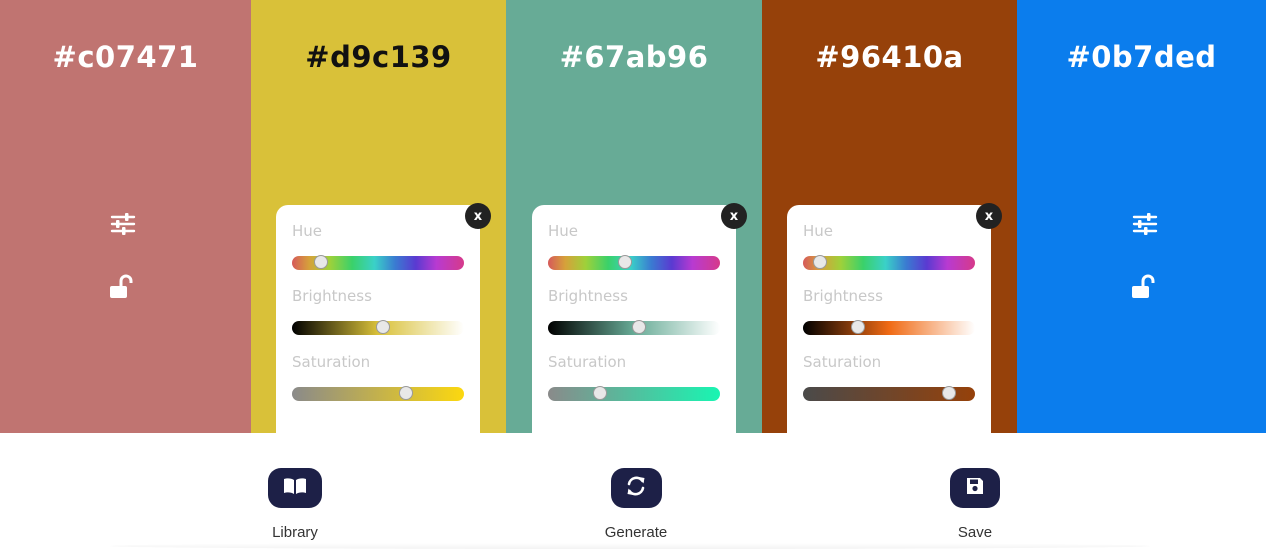 The width and height of the screenshot is (1266, 549). What do you see at coordinates (1141, 57) in the screenshot?
I see `color-hex-label: #0b7ded` at bounding box center [1141, 57].